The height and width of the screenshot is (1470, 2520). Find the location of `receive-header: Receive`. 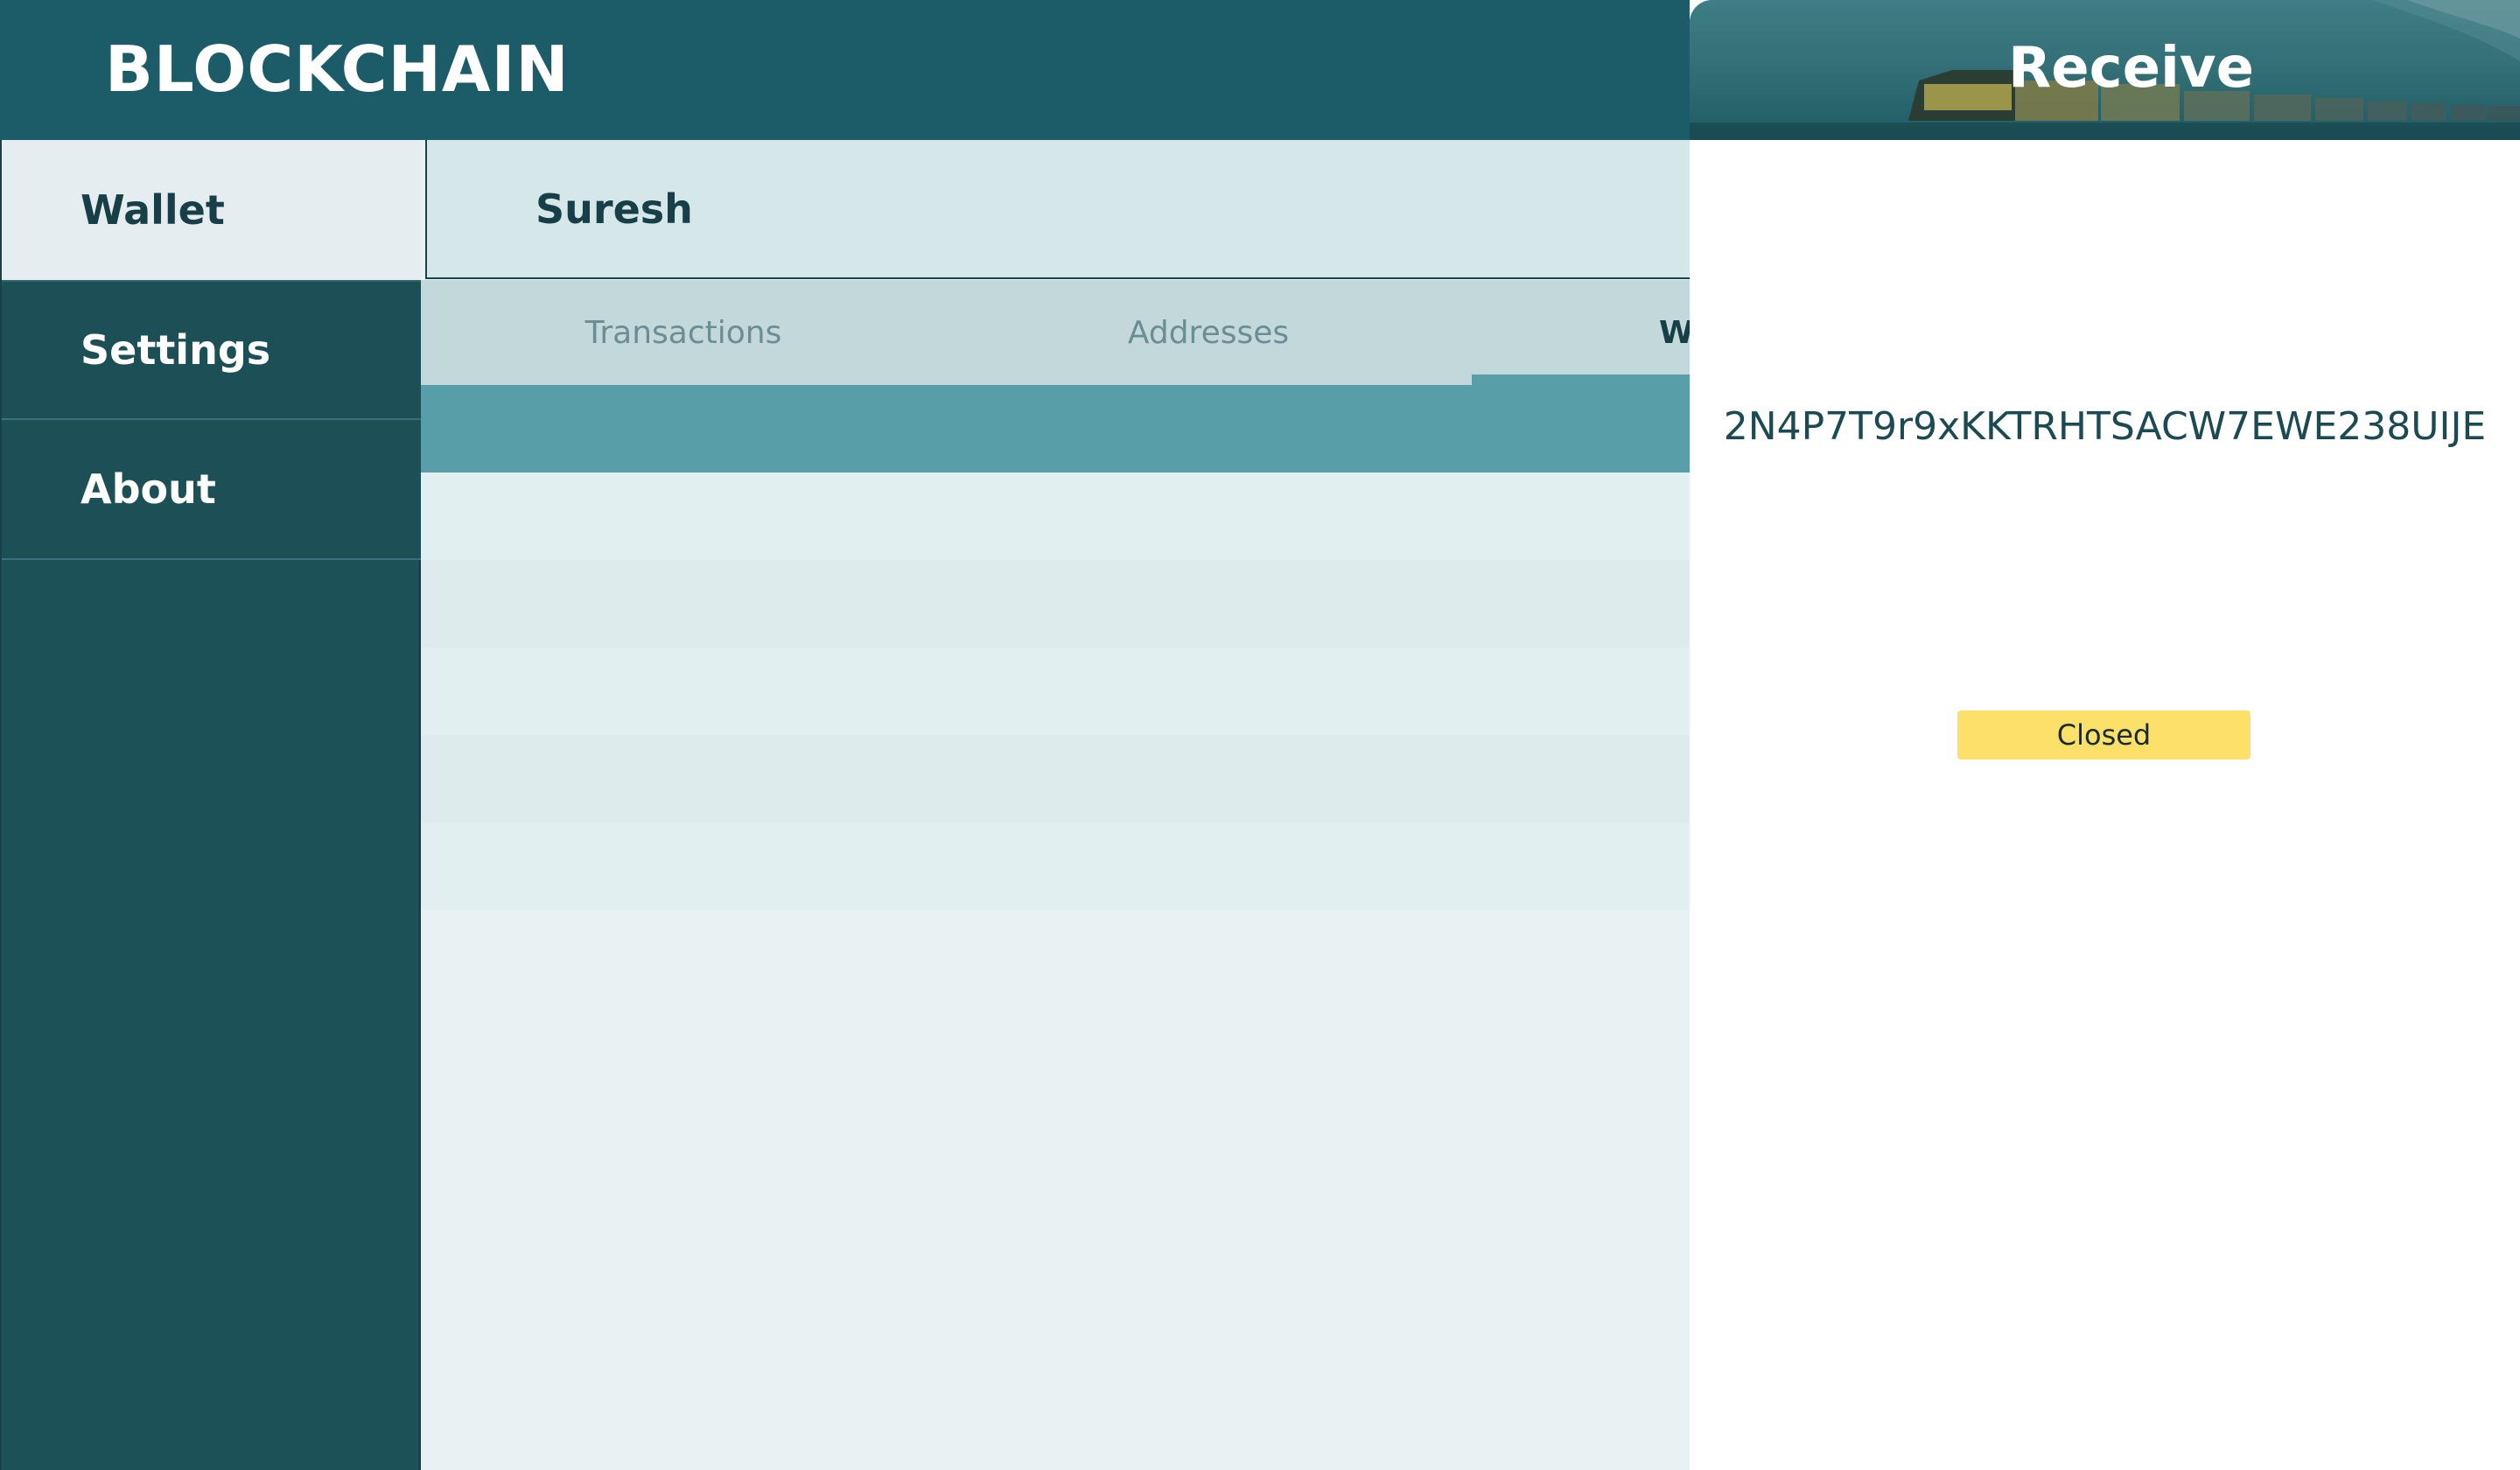

receive-header: Receive is located at coordinates (2105, 70).